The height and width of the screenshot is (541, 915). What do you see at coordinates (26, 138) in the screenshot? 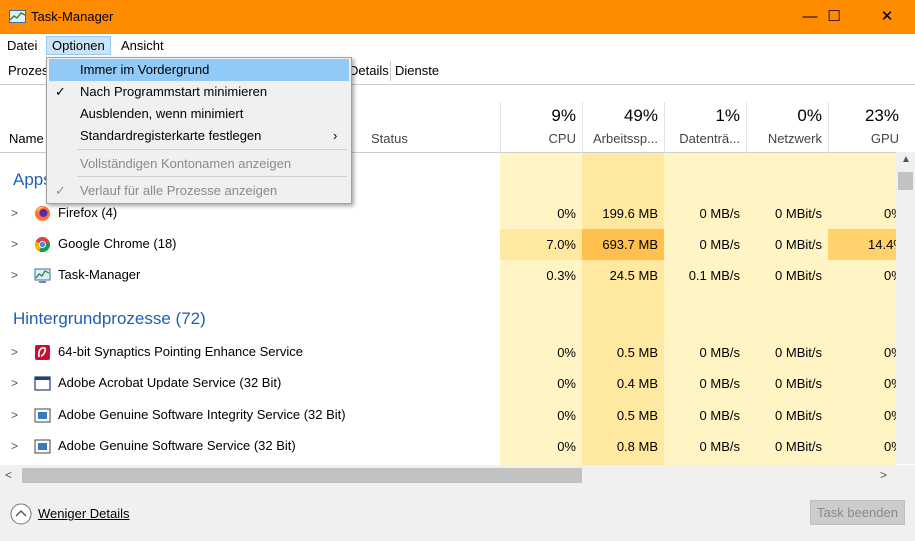
I see `column-name: Name` at bounding box center [26, 138].